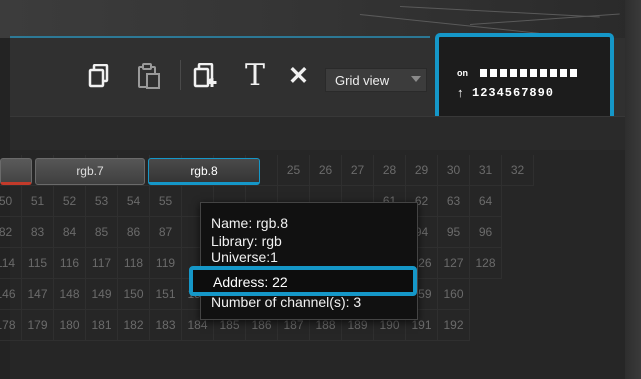  What do you see at coordinates (286, 302) in the screenshot?
I see `tooltip-channels: Number of channel(s): 3` at bounding box center [286, 302].